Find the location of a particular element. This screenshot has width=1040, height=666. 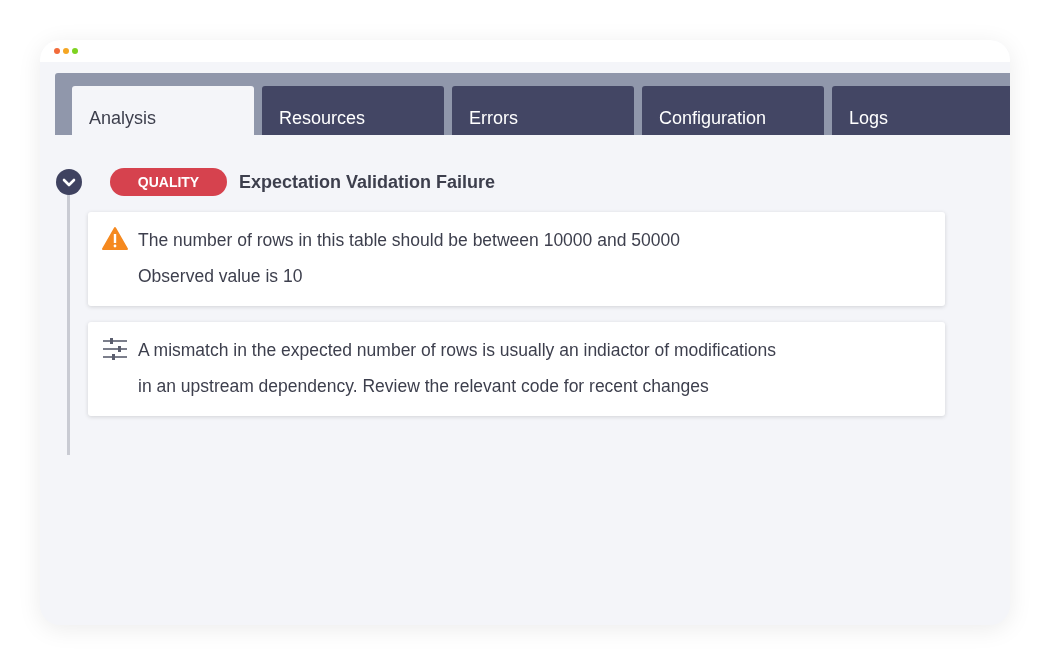

warning-icon is located at coordinates (115, 239).